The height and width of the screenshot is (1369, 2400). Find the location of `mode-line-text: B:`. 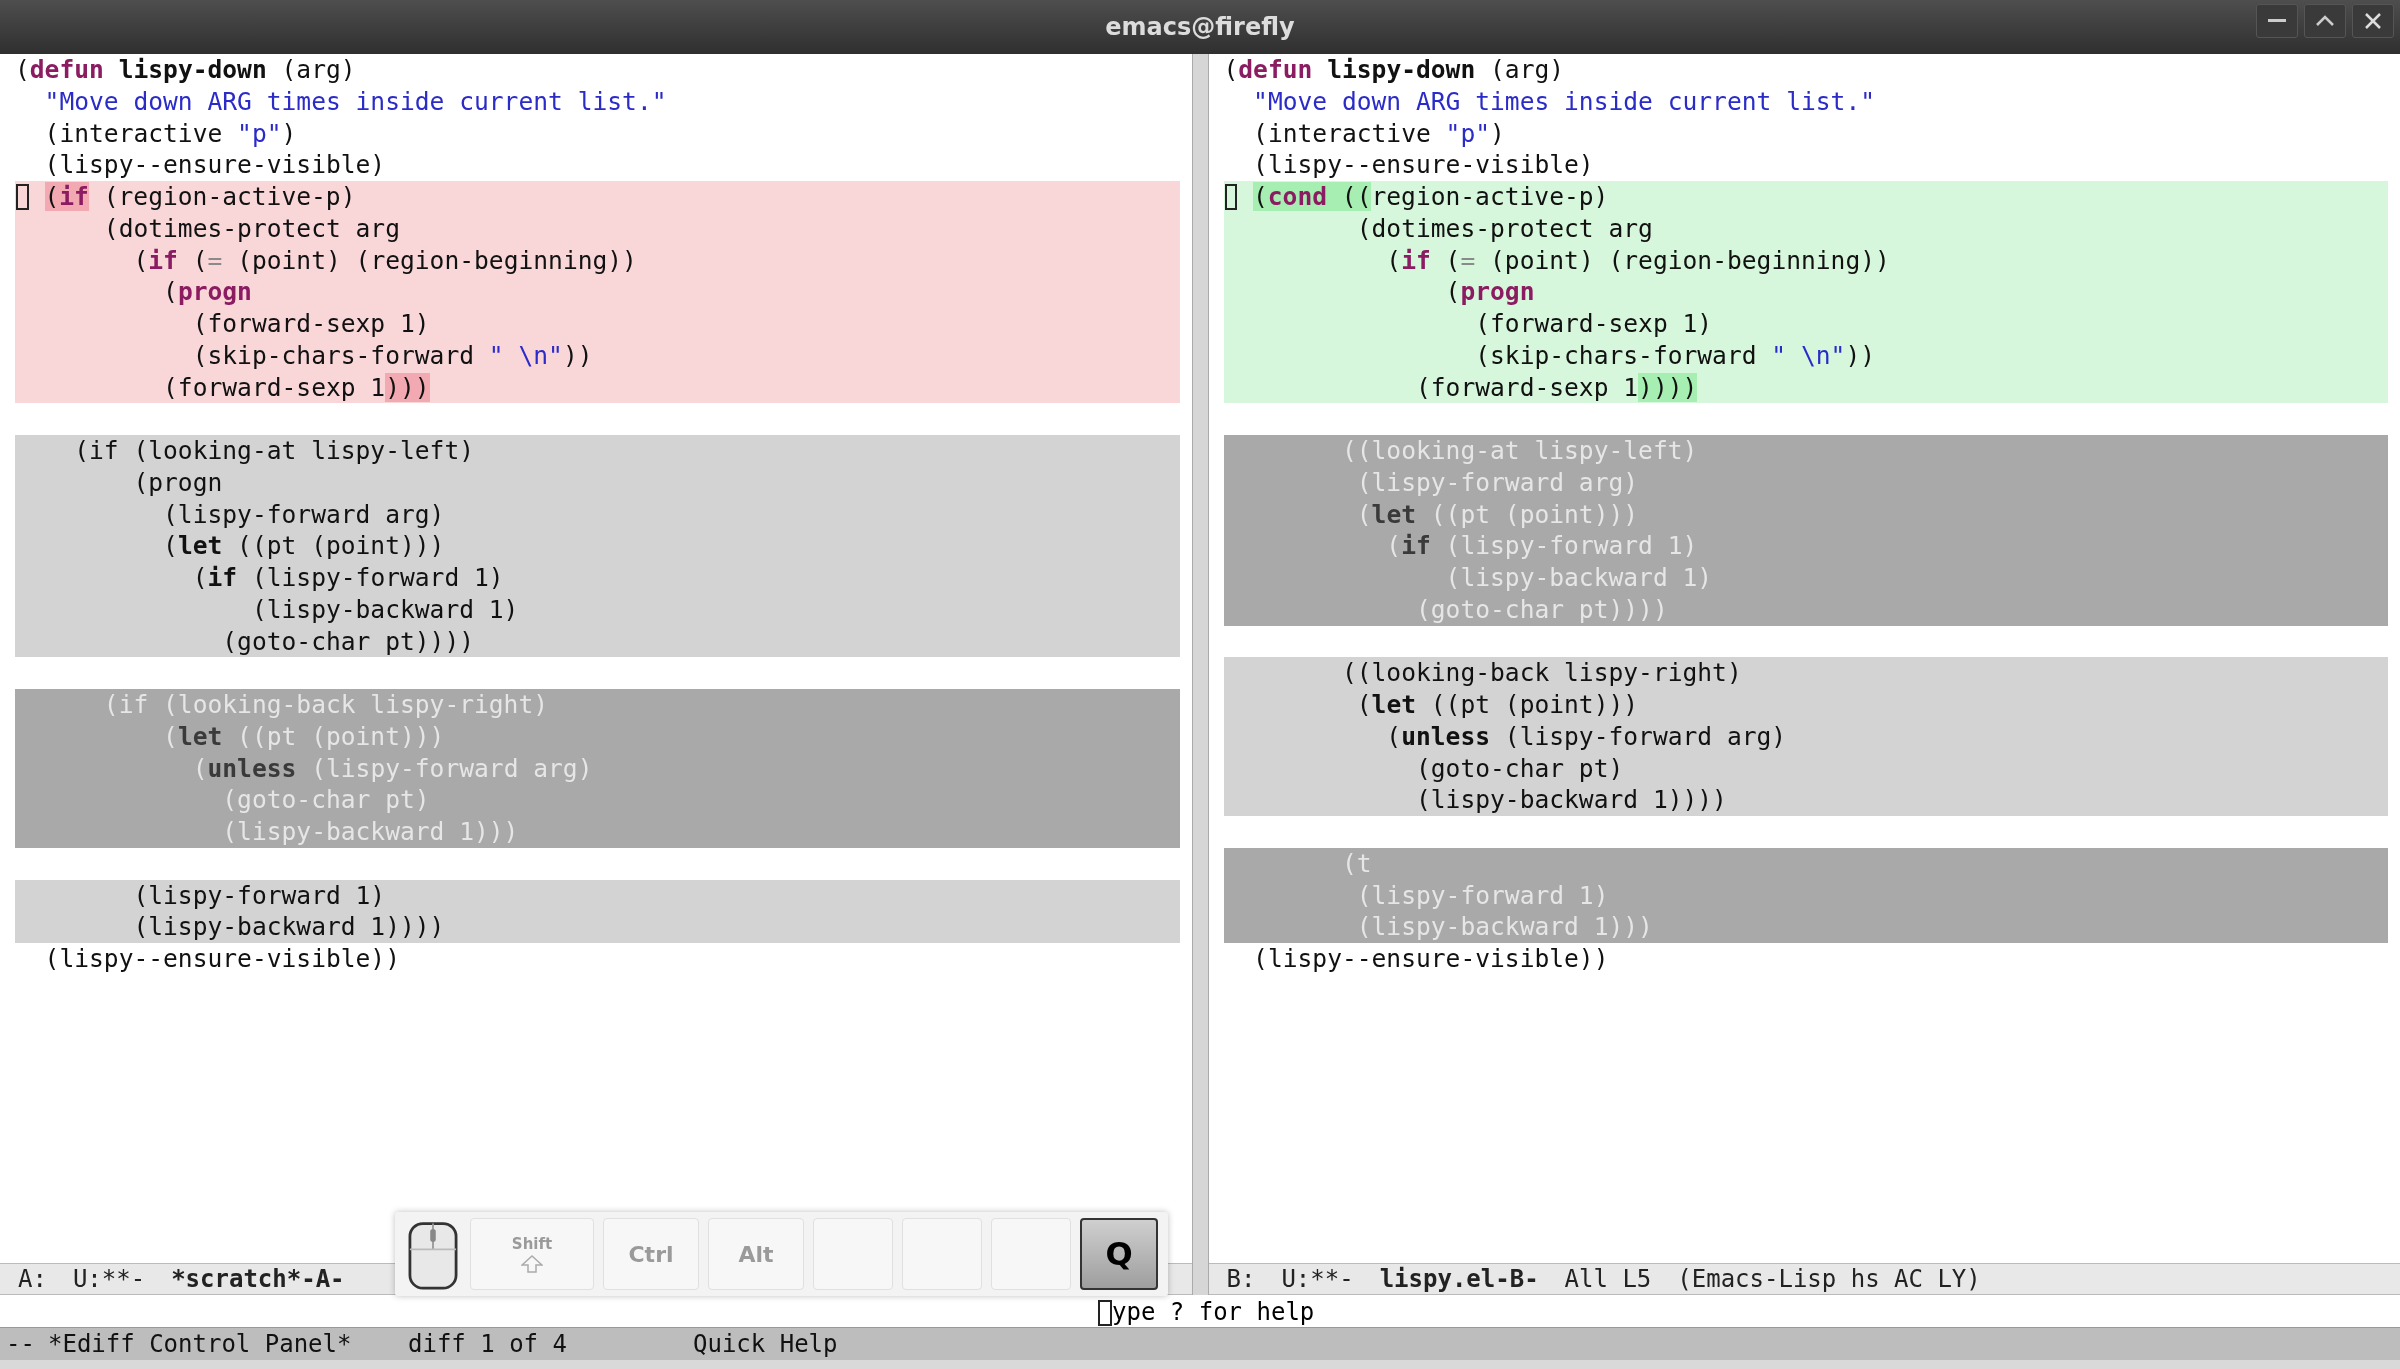

mode-line-text: B: is located at coordinates (1241, 1279).